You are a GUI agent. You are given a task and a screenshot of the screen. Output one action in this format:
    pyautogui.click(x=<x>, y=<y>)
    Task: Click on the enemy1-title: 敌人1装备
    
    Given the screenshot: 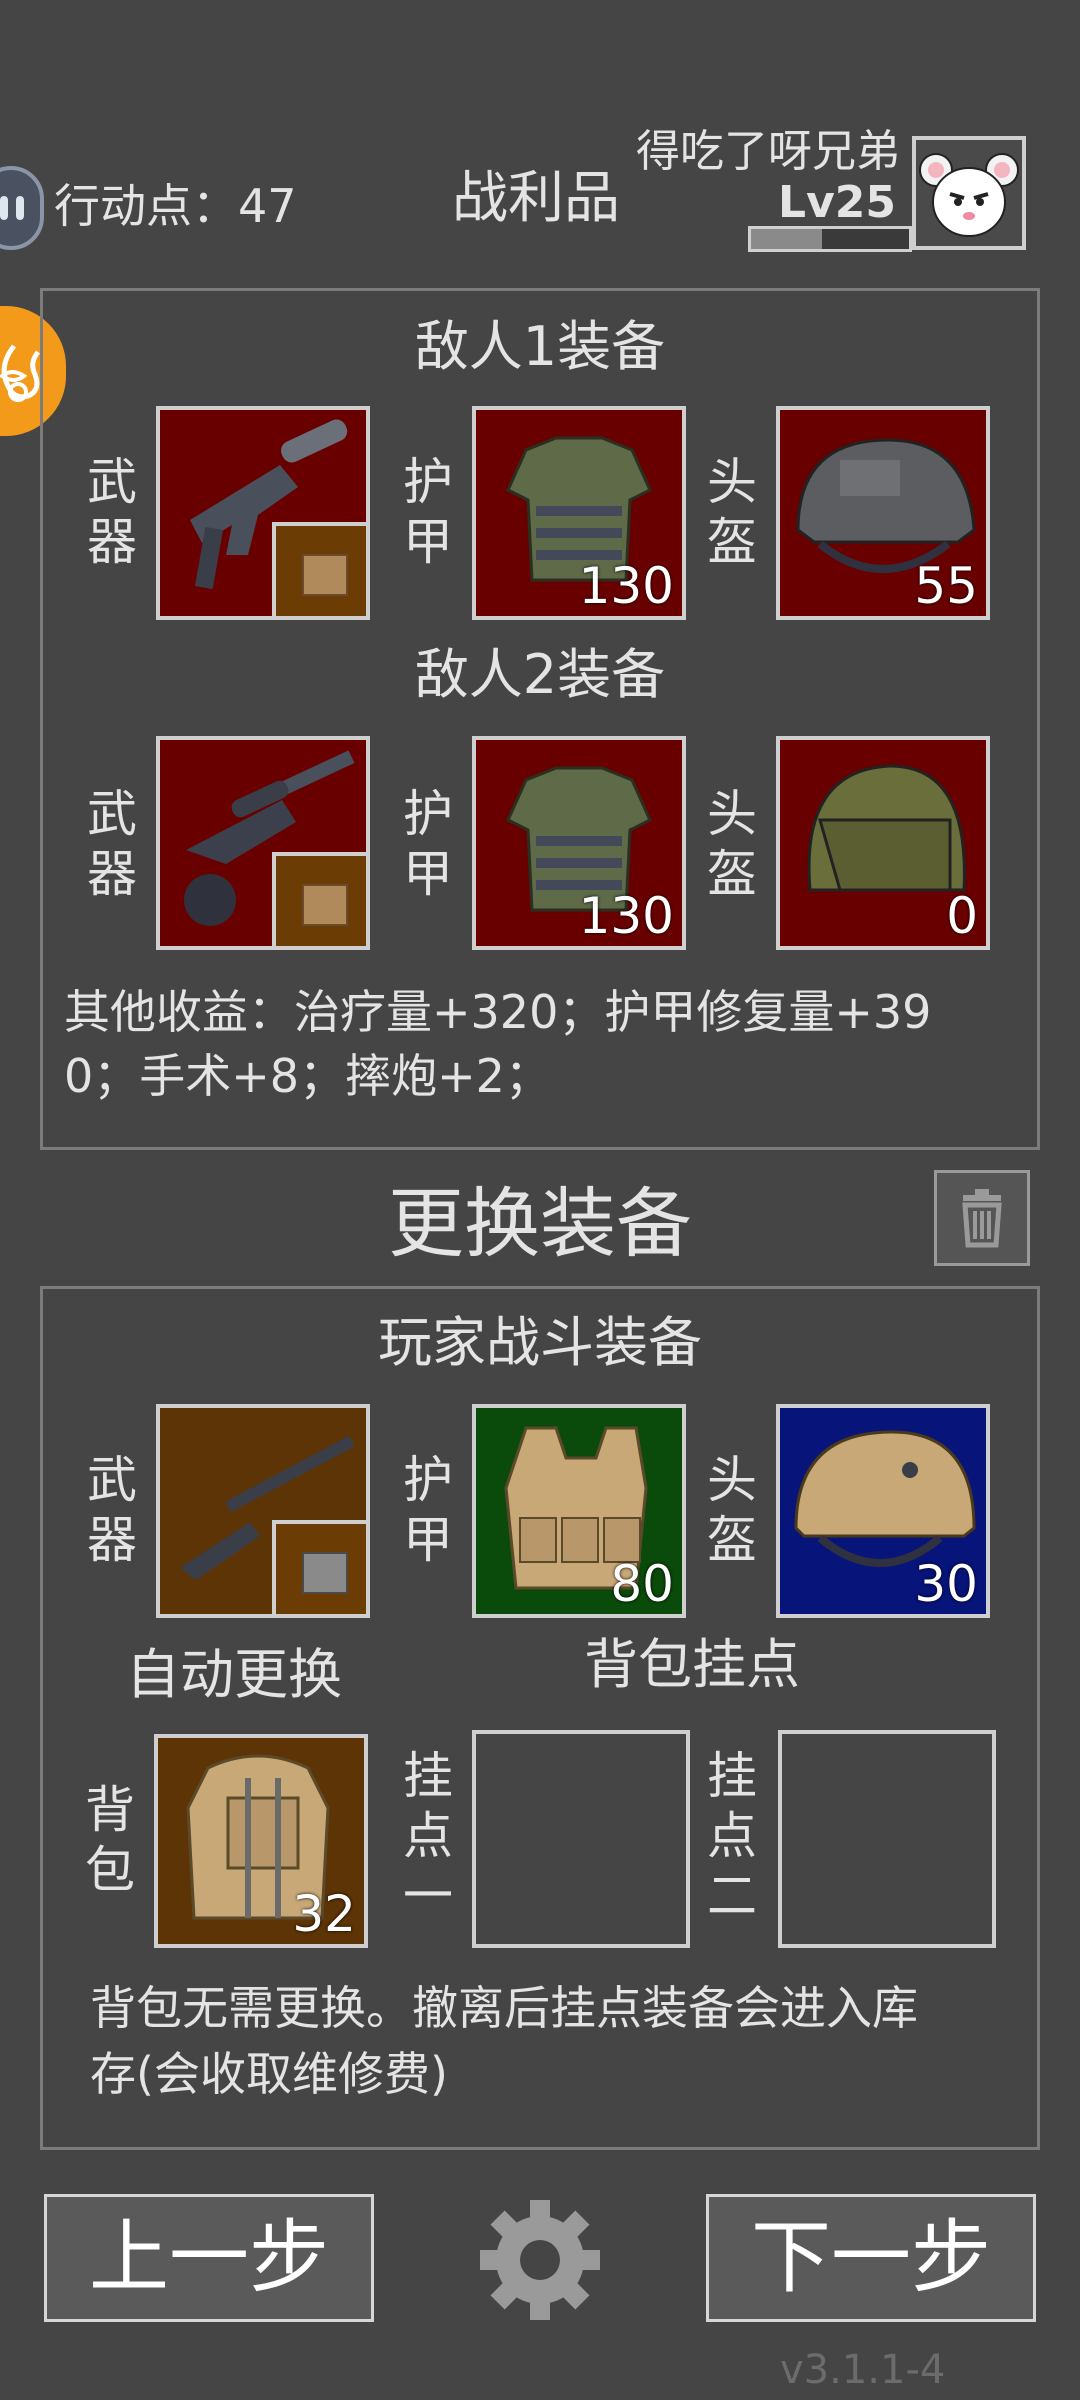 What is the action you would take?
    pyautogui.click(x=540, y=346)
    